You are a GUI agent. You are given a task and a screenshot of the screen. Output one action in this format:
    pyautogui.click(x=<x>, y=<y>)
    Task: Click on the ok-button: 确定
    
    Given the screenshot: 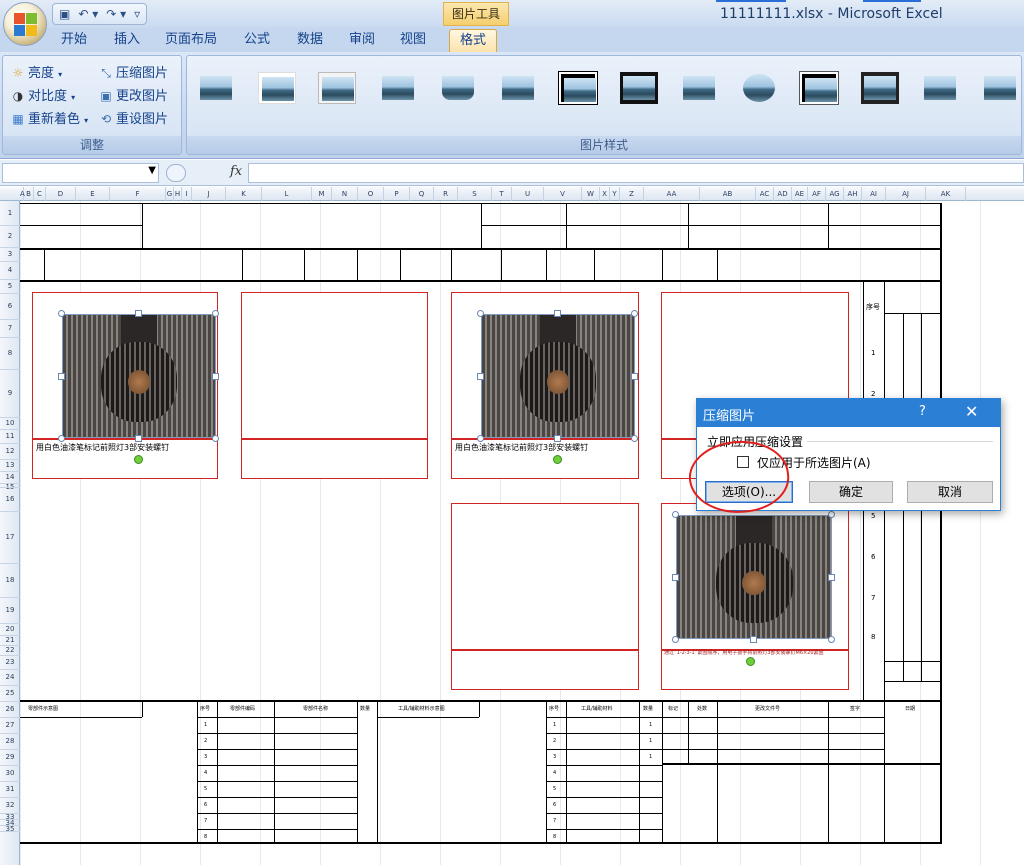 What is the action you would take?
    pyautogui.click(x=851, y=492)
    